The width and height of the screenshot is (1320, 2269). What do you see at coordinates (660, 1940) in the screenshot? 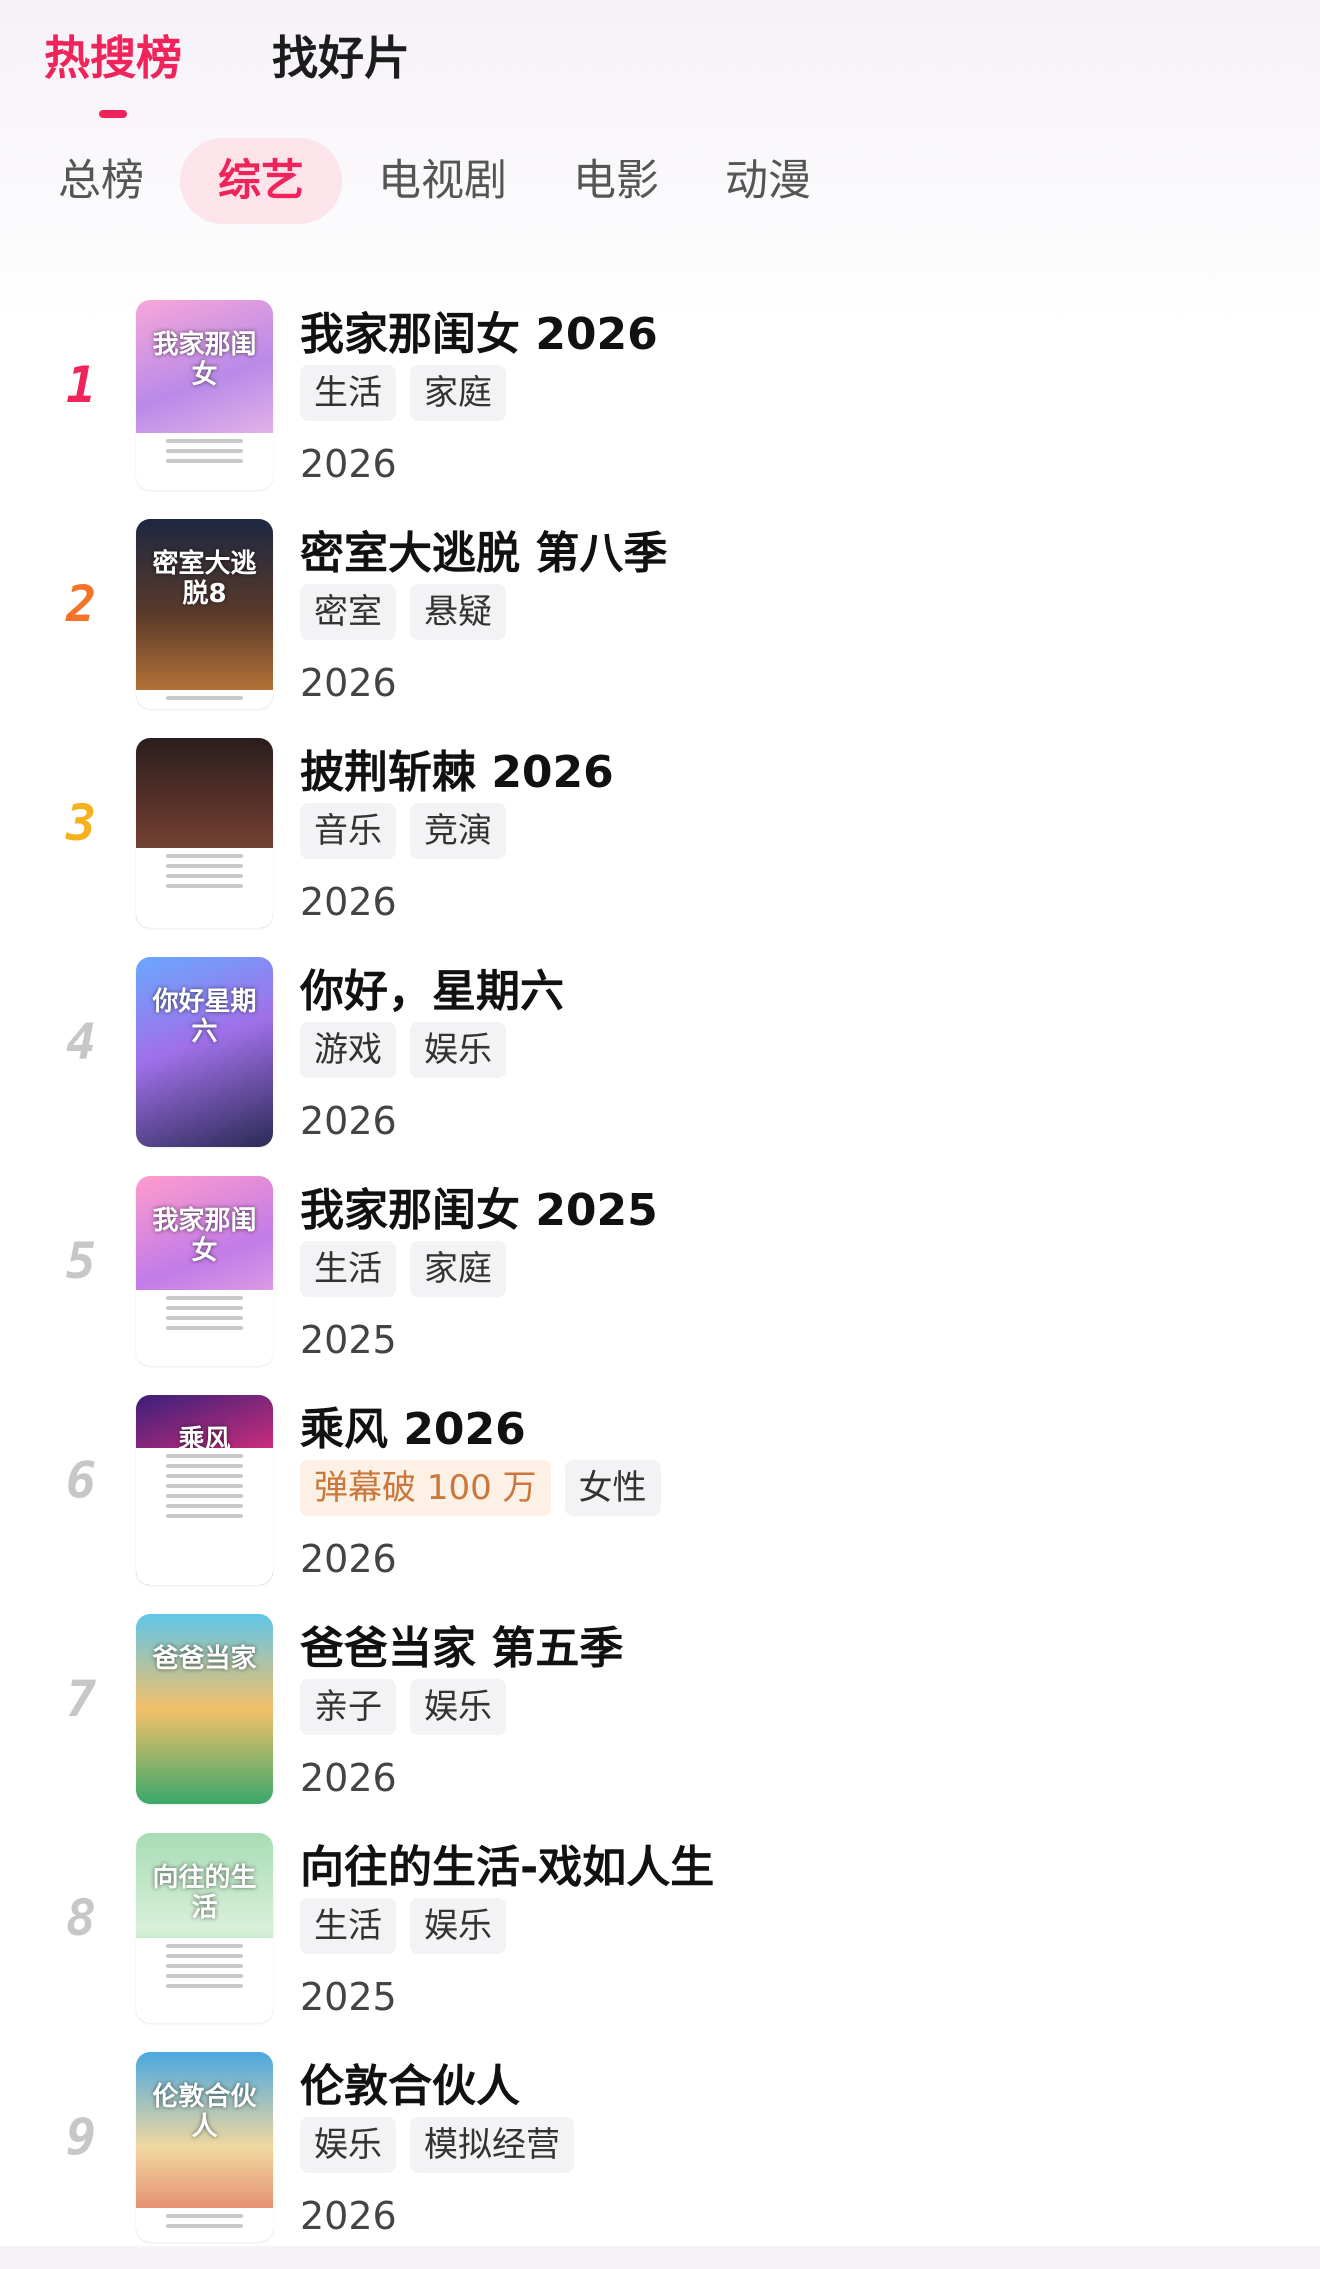
I see `show-row: 8 向往的生活 向往的生活-戏如人生 生活 娱乐 2025` at bounding box center [660, 1940].